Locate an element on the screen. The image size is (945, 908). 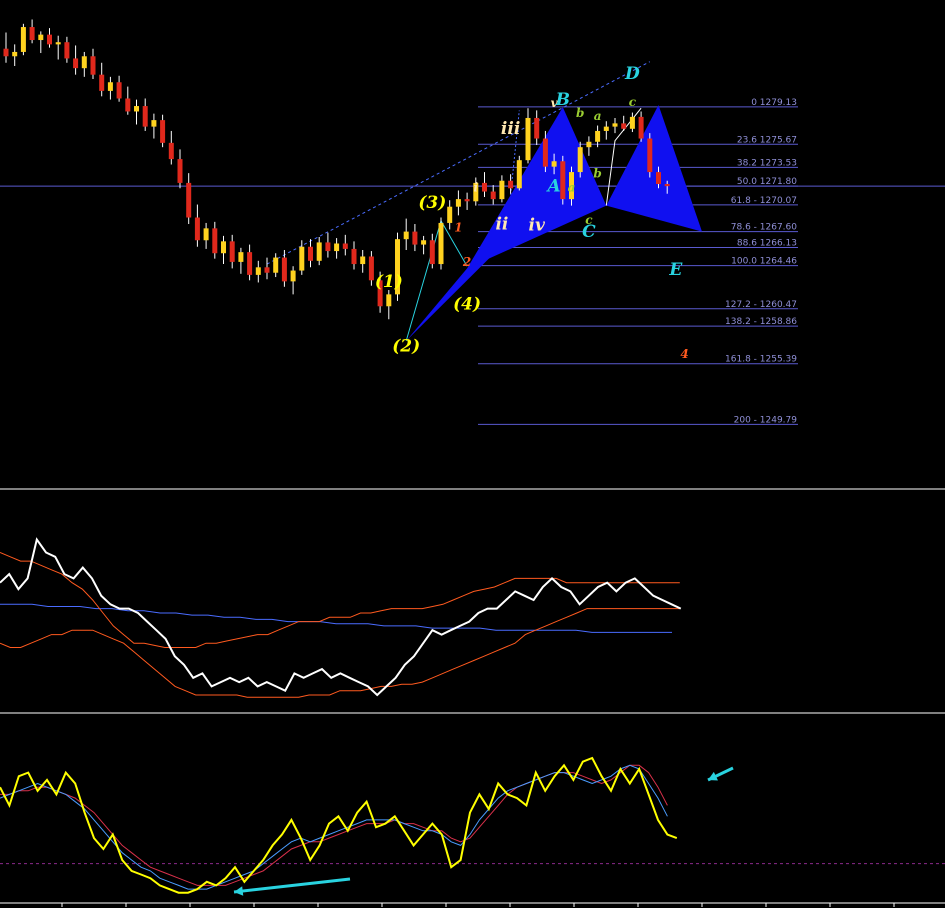
fib-label: 161.8 - 1255.39 is located at coordinates (761, 360).